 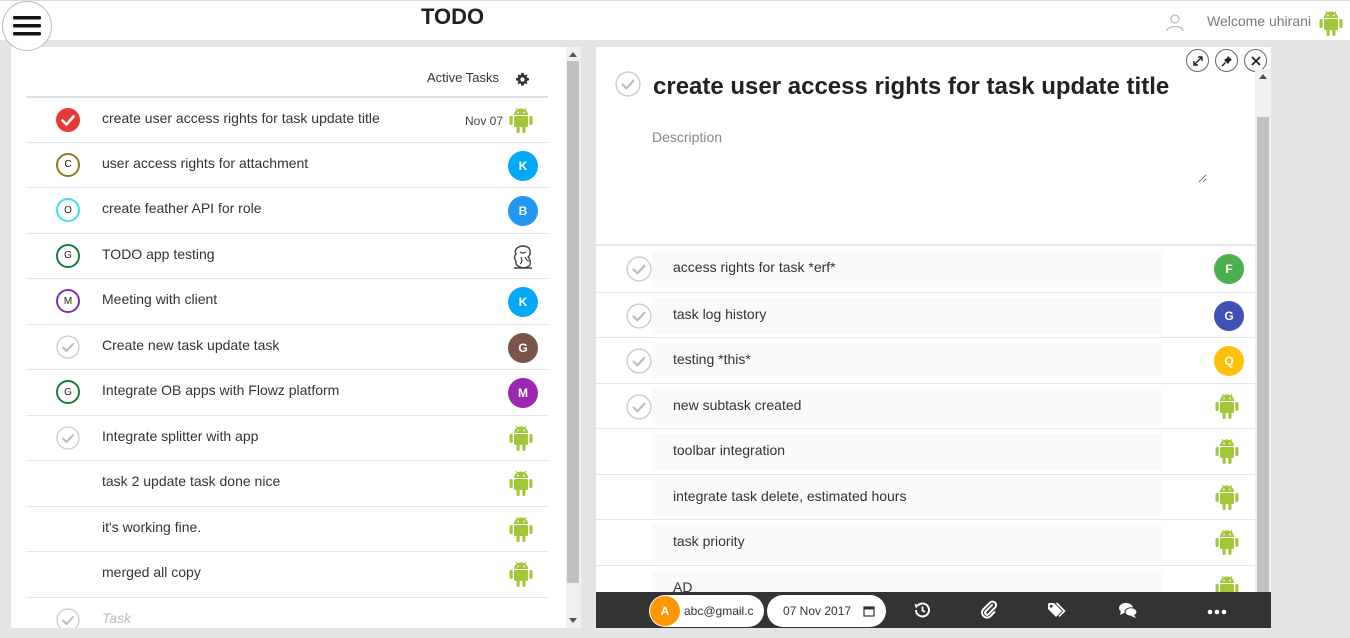 What do you see at coordinates (925, 496) in the screenshot?
I see `subtask-row: integrate task delete, estimated hours` at bounding box center [925, 496].